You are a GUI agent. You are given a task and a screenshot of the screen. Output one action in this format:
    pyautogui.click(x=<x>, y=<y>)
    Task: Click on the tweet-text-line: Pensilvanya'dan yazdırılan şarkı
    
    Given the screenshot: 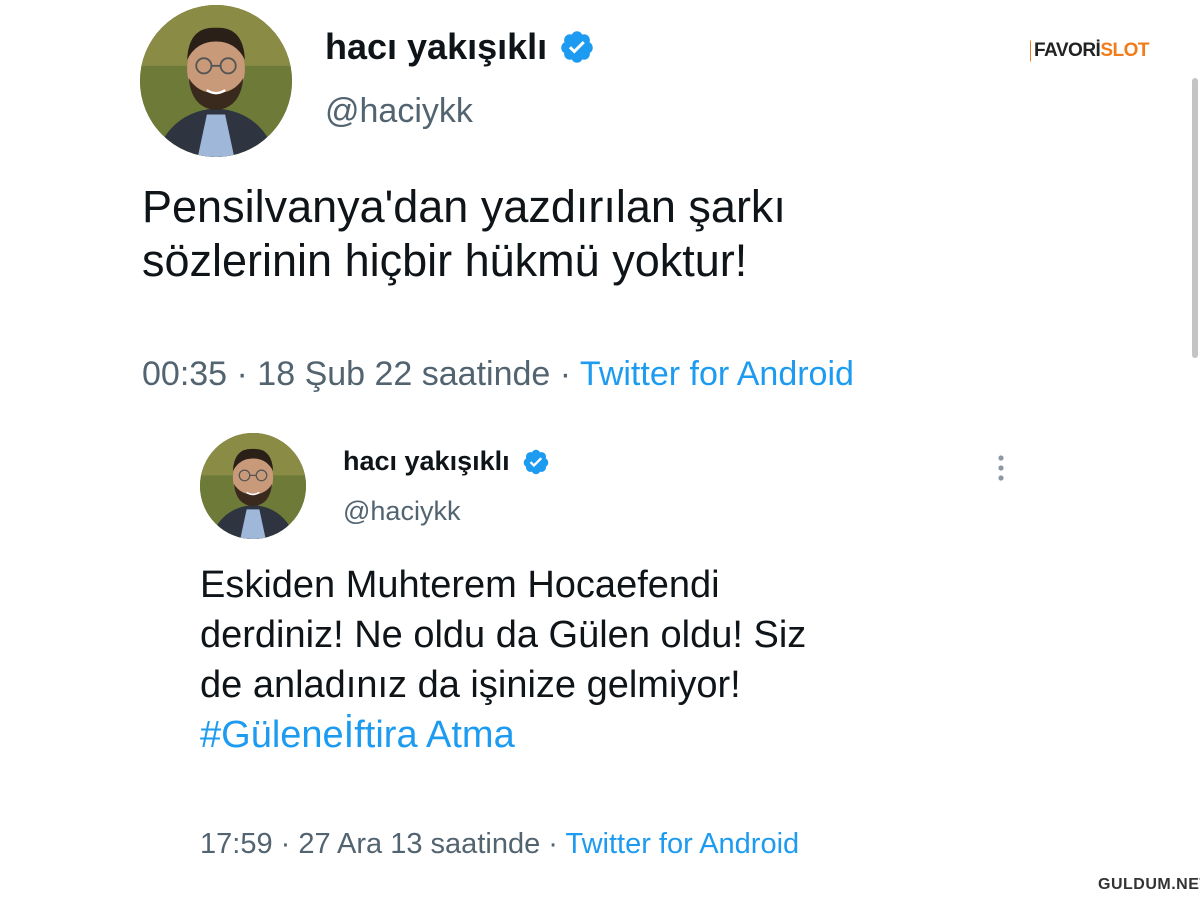 What is the action you would take?
    pyautogui.click(x=464, y=206)
    